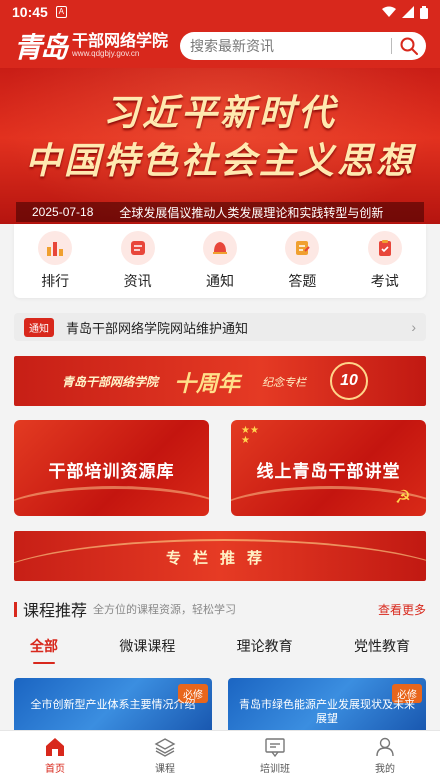 The width and height of the screenshot is (440, 780). I want to click on section-accent-bar, so click(15, 609).